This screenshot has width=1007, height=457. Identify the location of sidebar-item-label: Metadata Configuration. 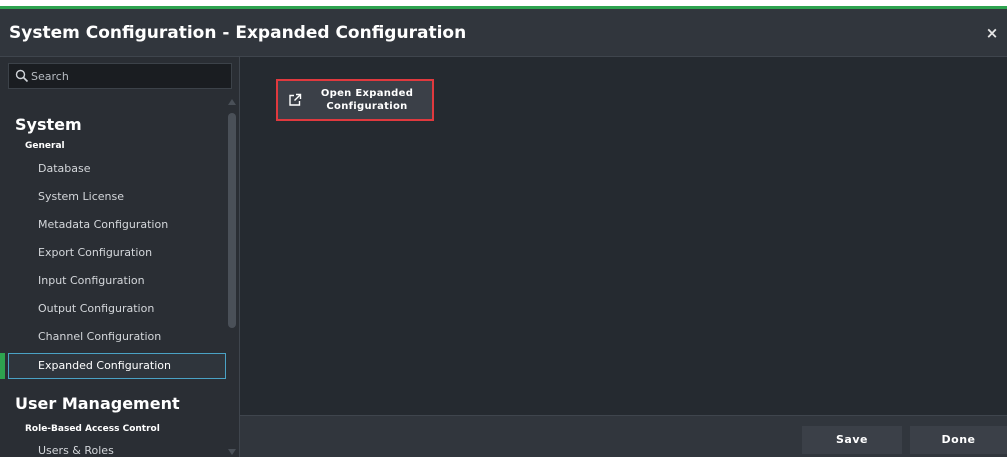
(103, 224).